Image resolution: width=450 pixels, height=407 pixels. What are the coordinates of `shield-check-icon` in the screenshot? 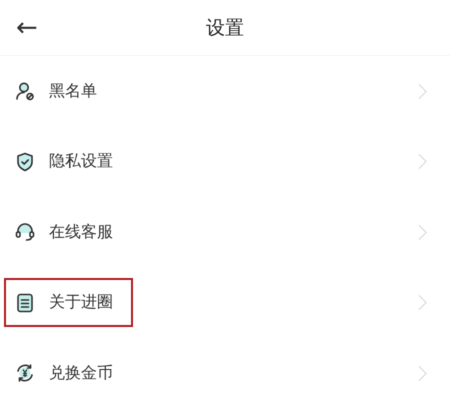 It's located at (25, 162).